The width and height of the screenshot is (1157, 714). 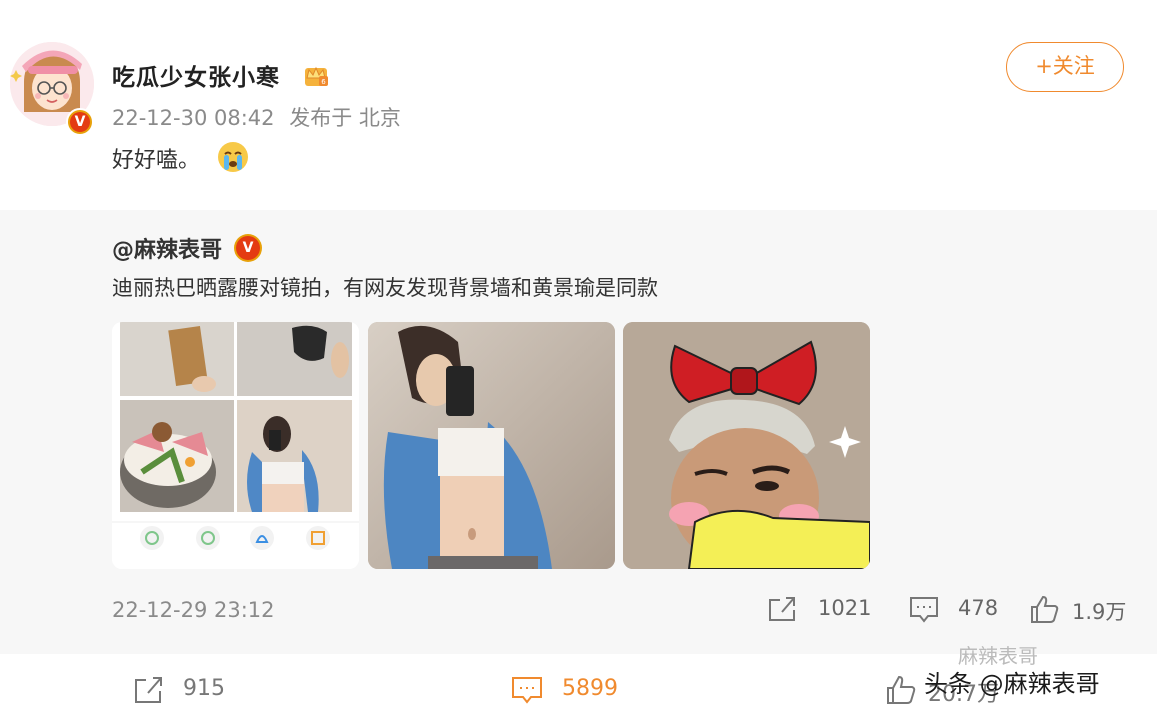 What do you see at coordinates (196, 75) in the screenshot?
I see `post-username: 吃瓜少女张小寒` at bounding box center [196, 75].